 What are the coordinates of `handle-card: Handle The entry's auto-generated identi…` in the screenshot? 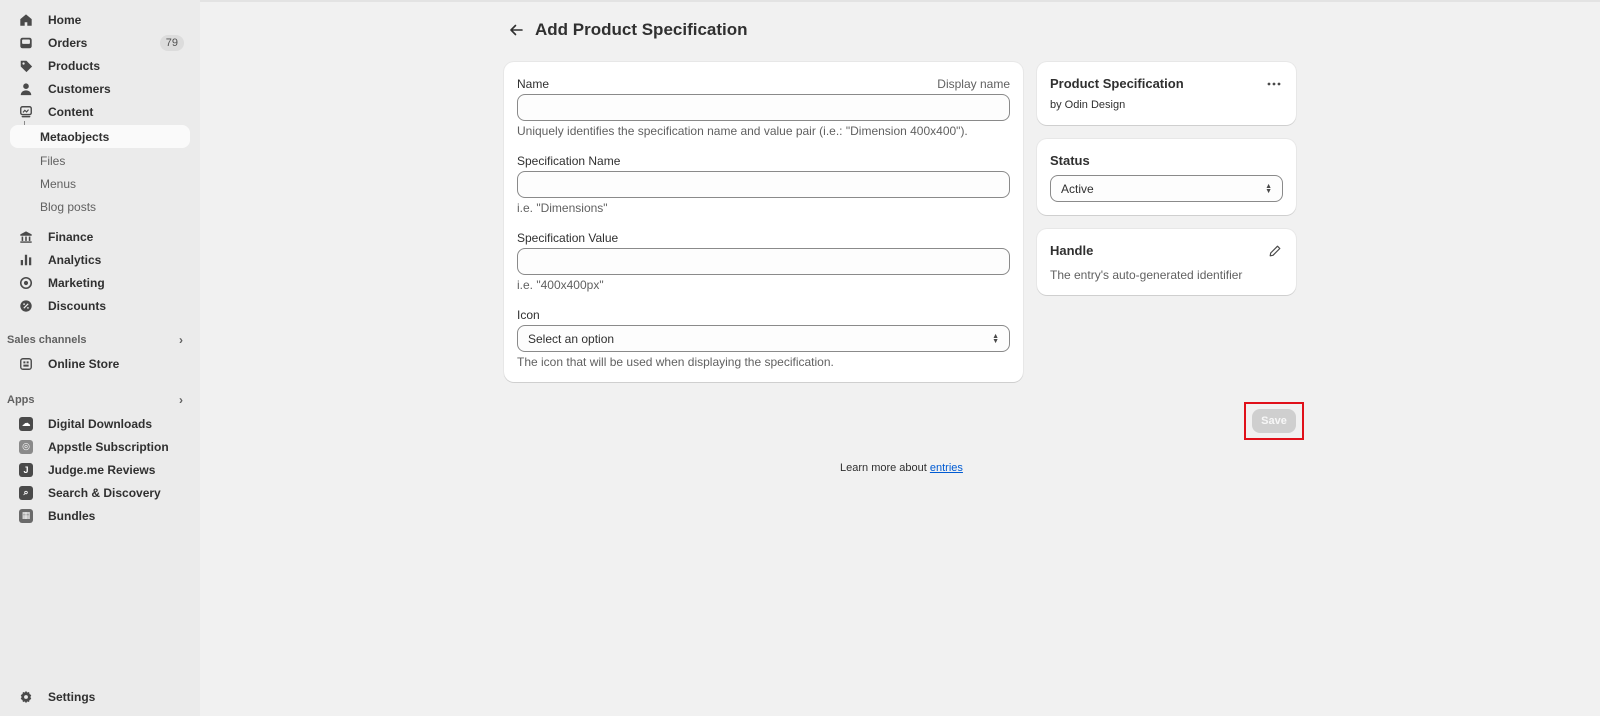 It's located at (1166, 262).